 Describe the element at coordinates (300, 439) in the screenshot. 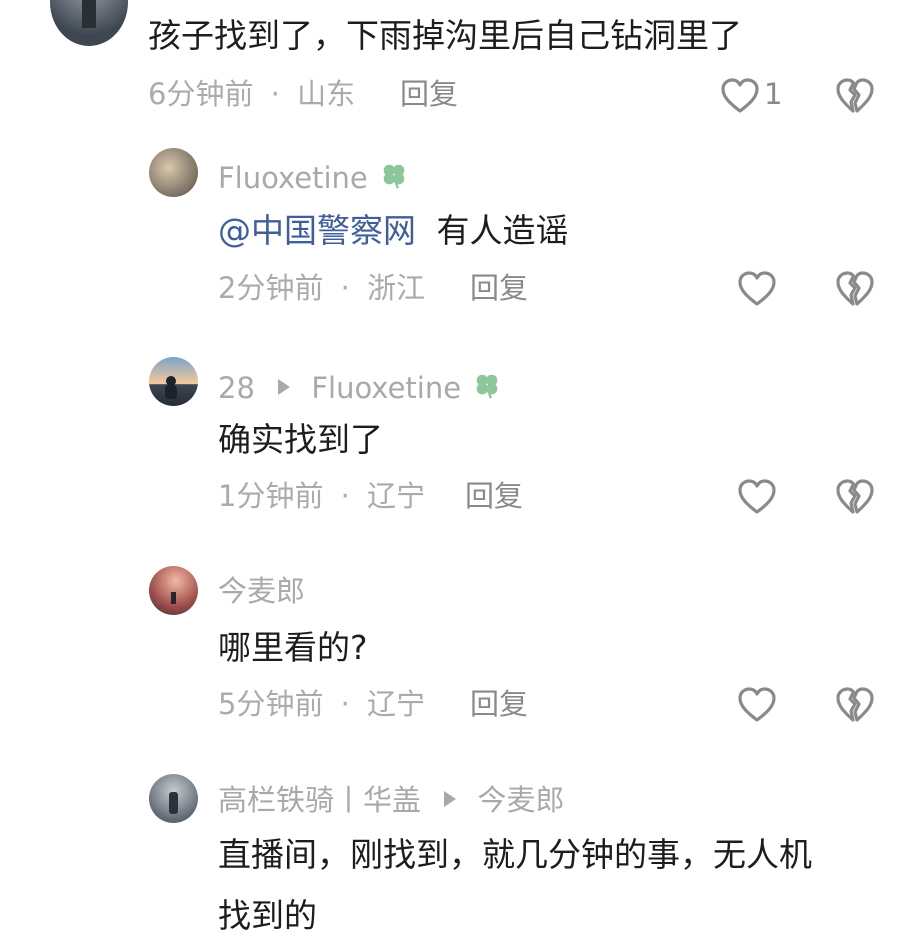

I see `comment-text: 确实找到了` at that location.